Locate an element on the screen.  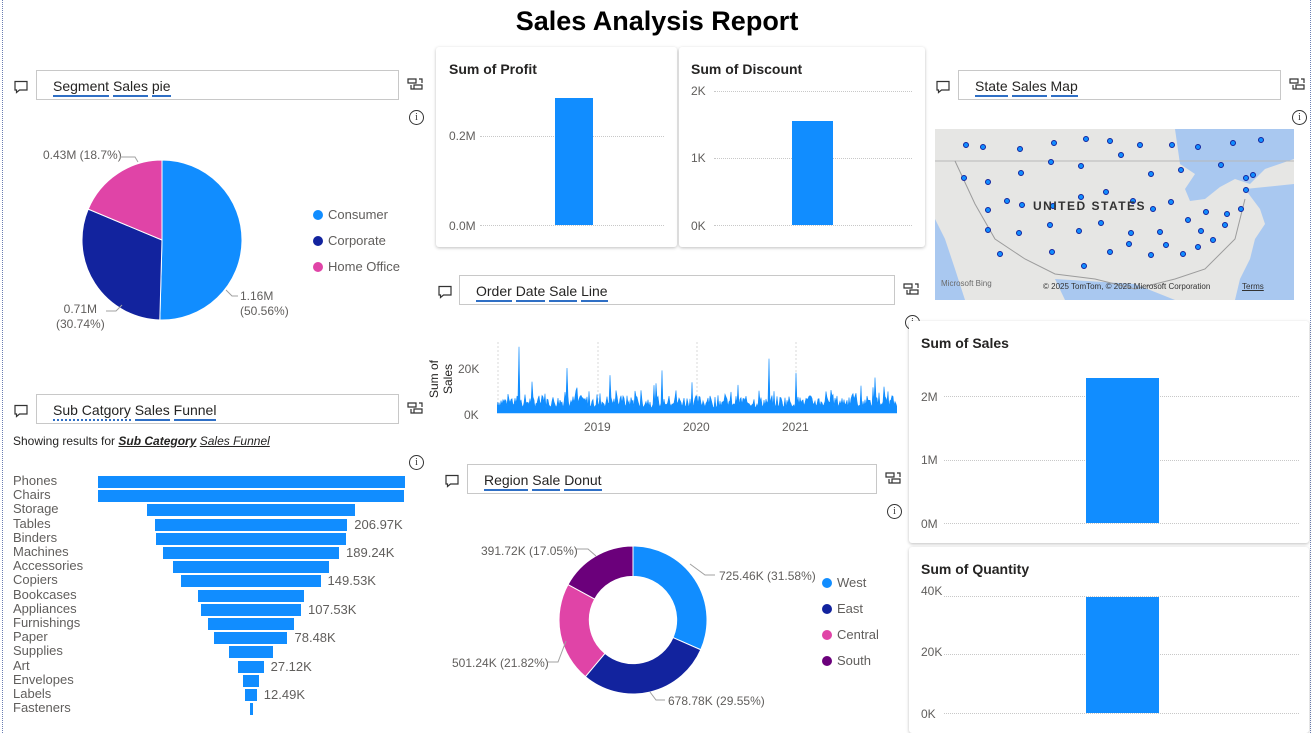
y-tick: 20K is located at coordinates (932, 652).